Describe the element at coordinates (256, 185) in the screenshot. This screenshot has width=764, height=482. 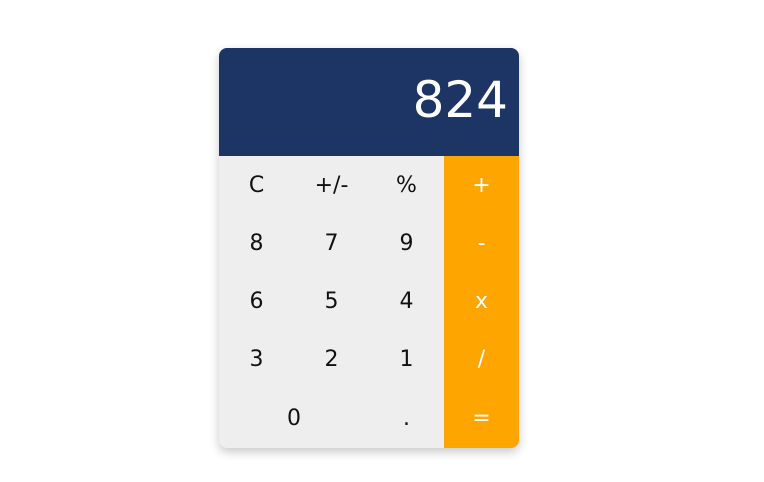
I see `clear-button: C` at that location.